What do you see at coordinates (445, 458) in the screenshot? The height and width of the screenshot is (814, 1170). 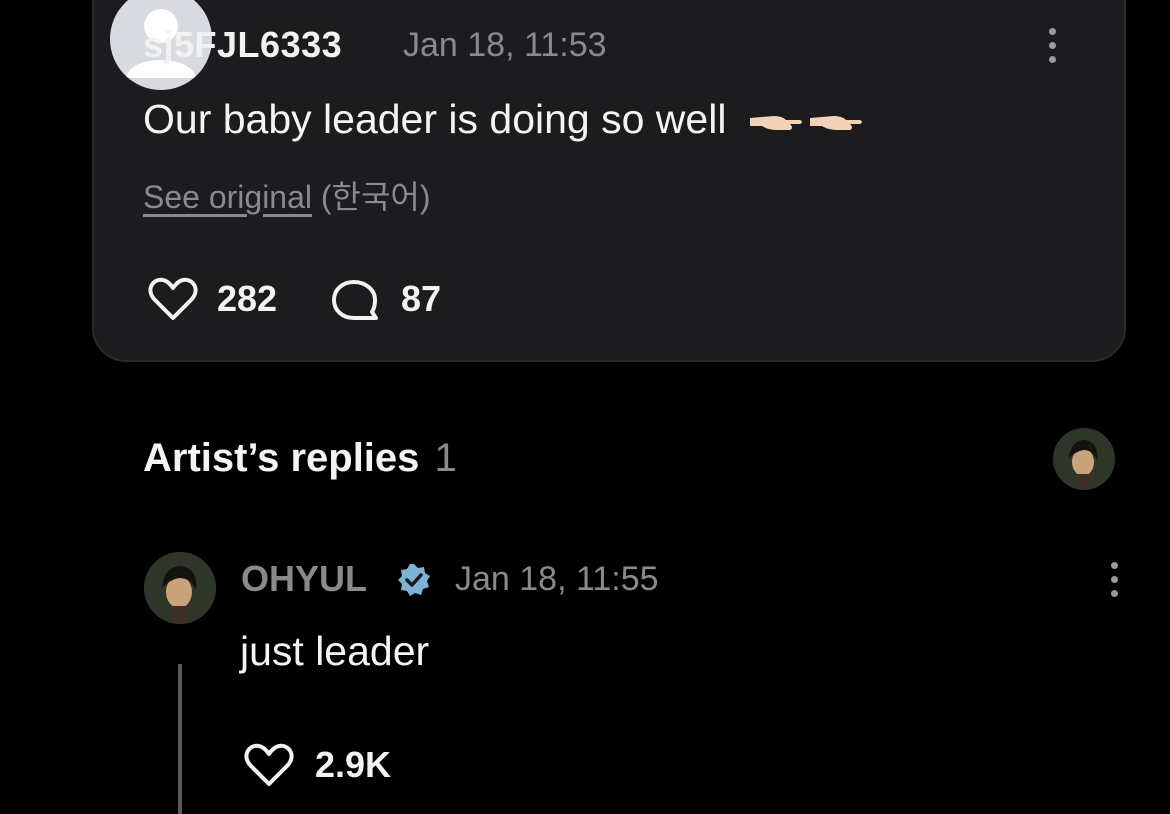 I see `artist-replies-count: 1` at bounding box center [445, 458].